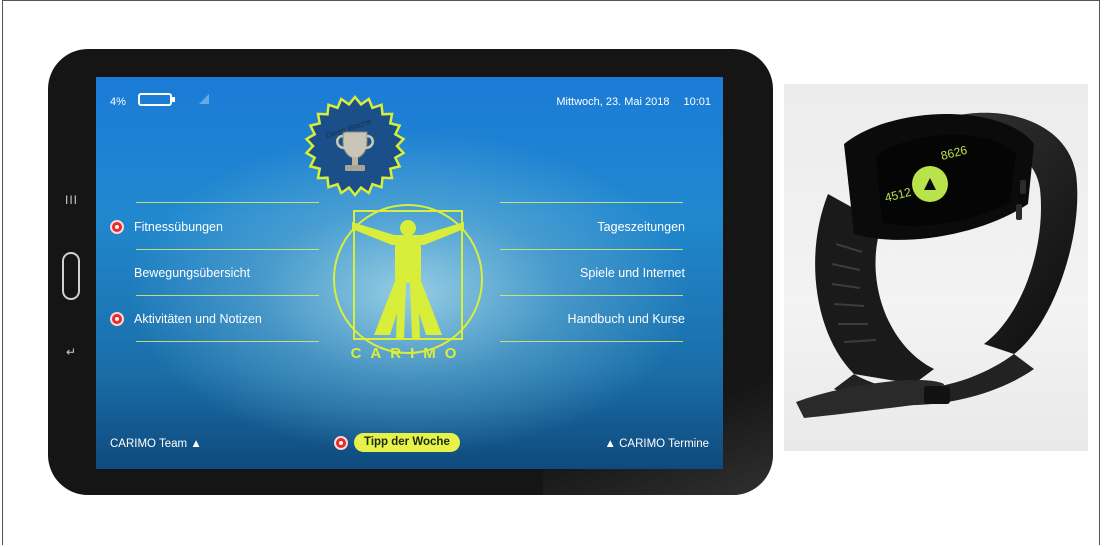  Describe the element at coordinates (664, 444) in the screenshot. I see `footer-termine-label: CARIMO Termine` at that location.